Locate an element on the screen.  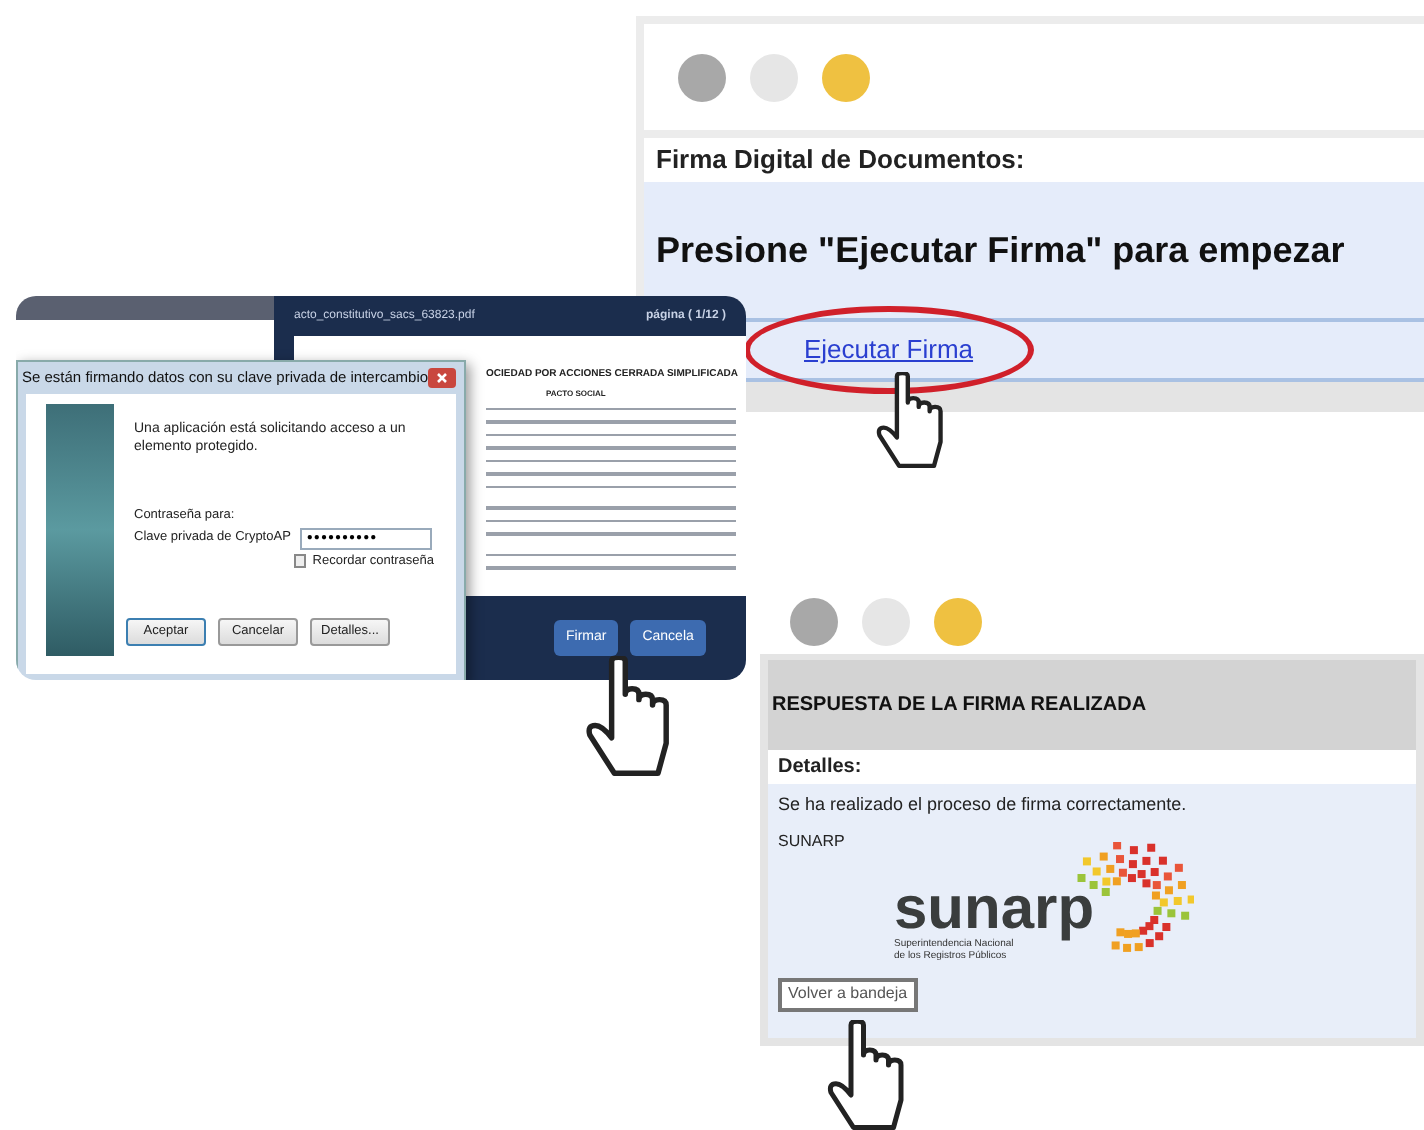
instruction-heading: Presione "Ejecutar Firma" para empezar is located at coordinates (1000, 250).